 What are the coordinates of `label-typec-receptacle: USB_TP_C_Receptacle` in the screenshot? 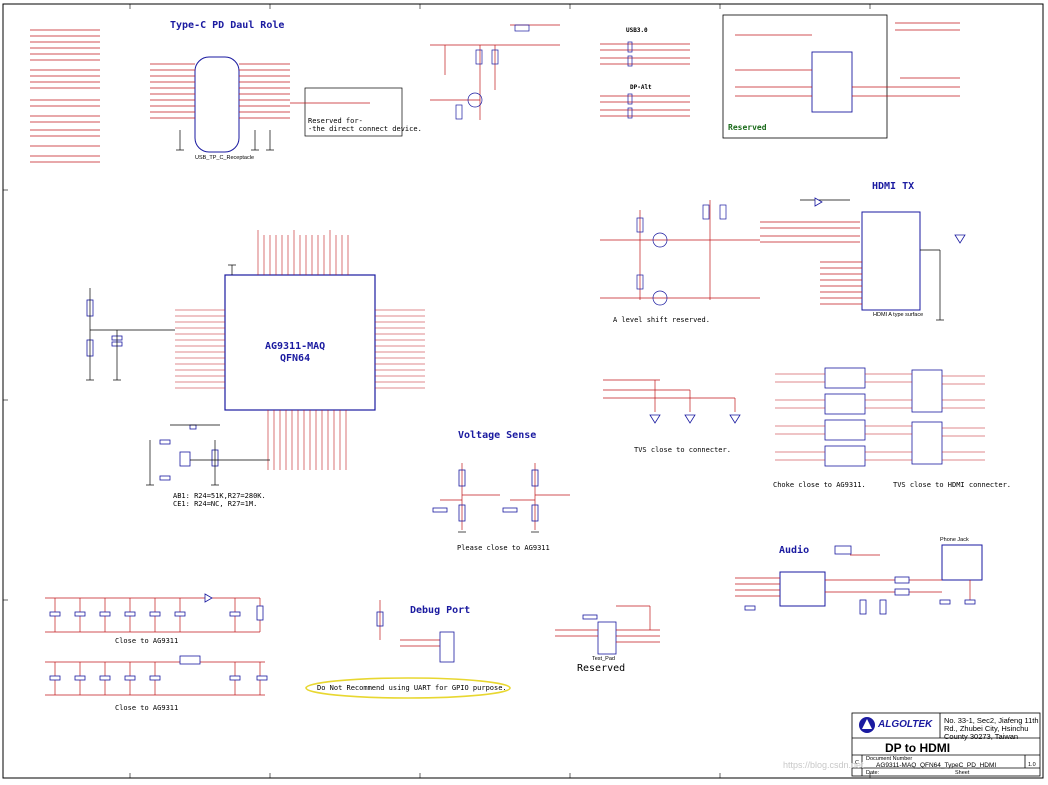 It's located at (225, 158).